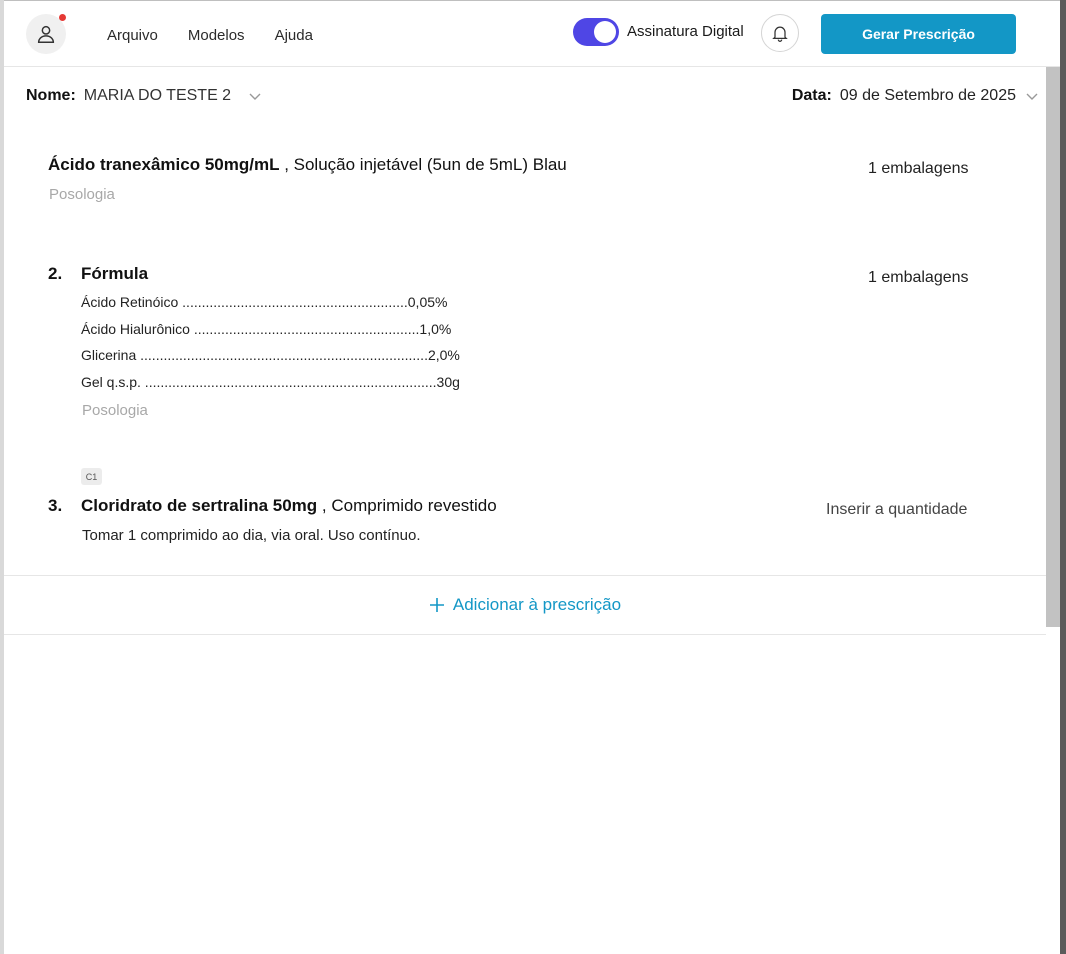 The image size is (1066, 954). I want to click on controlled-list-badge: C1, so click(91, 476).